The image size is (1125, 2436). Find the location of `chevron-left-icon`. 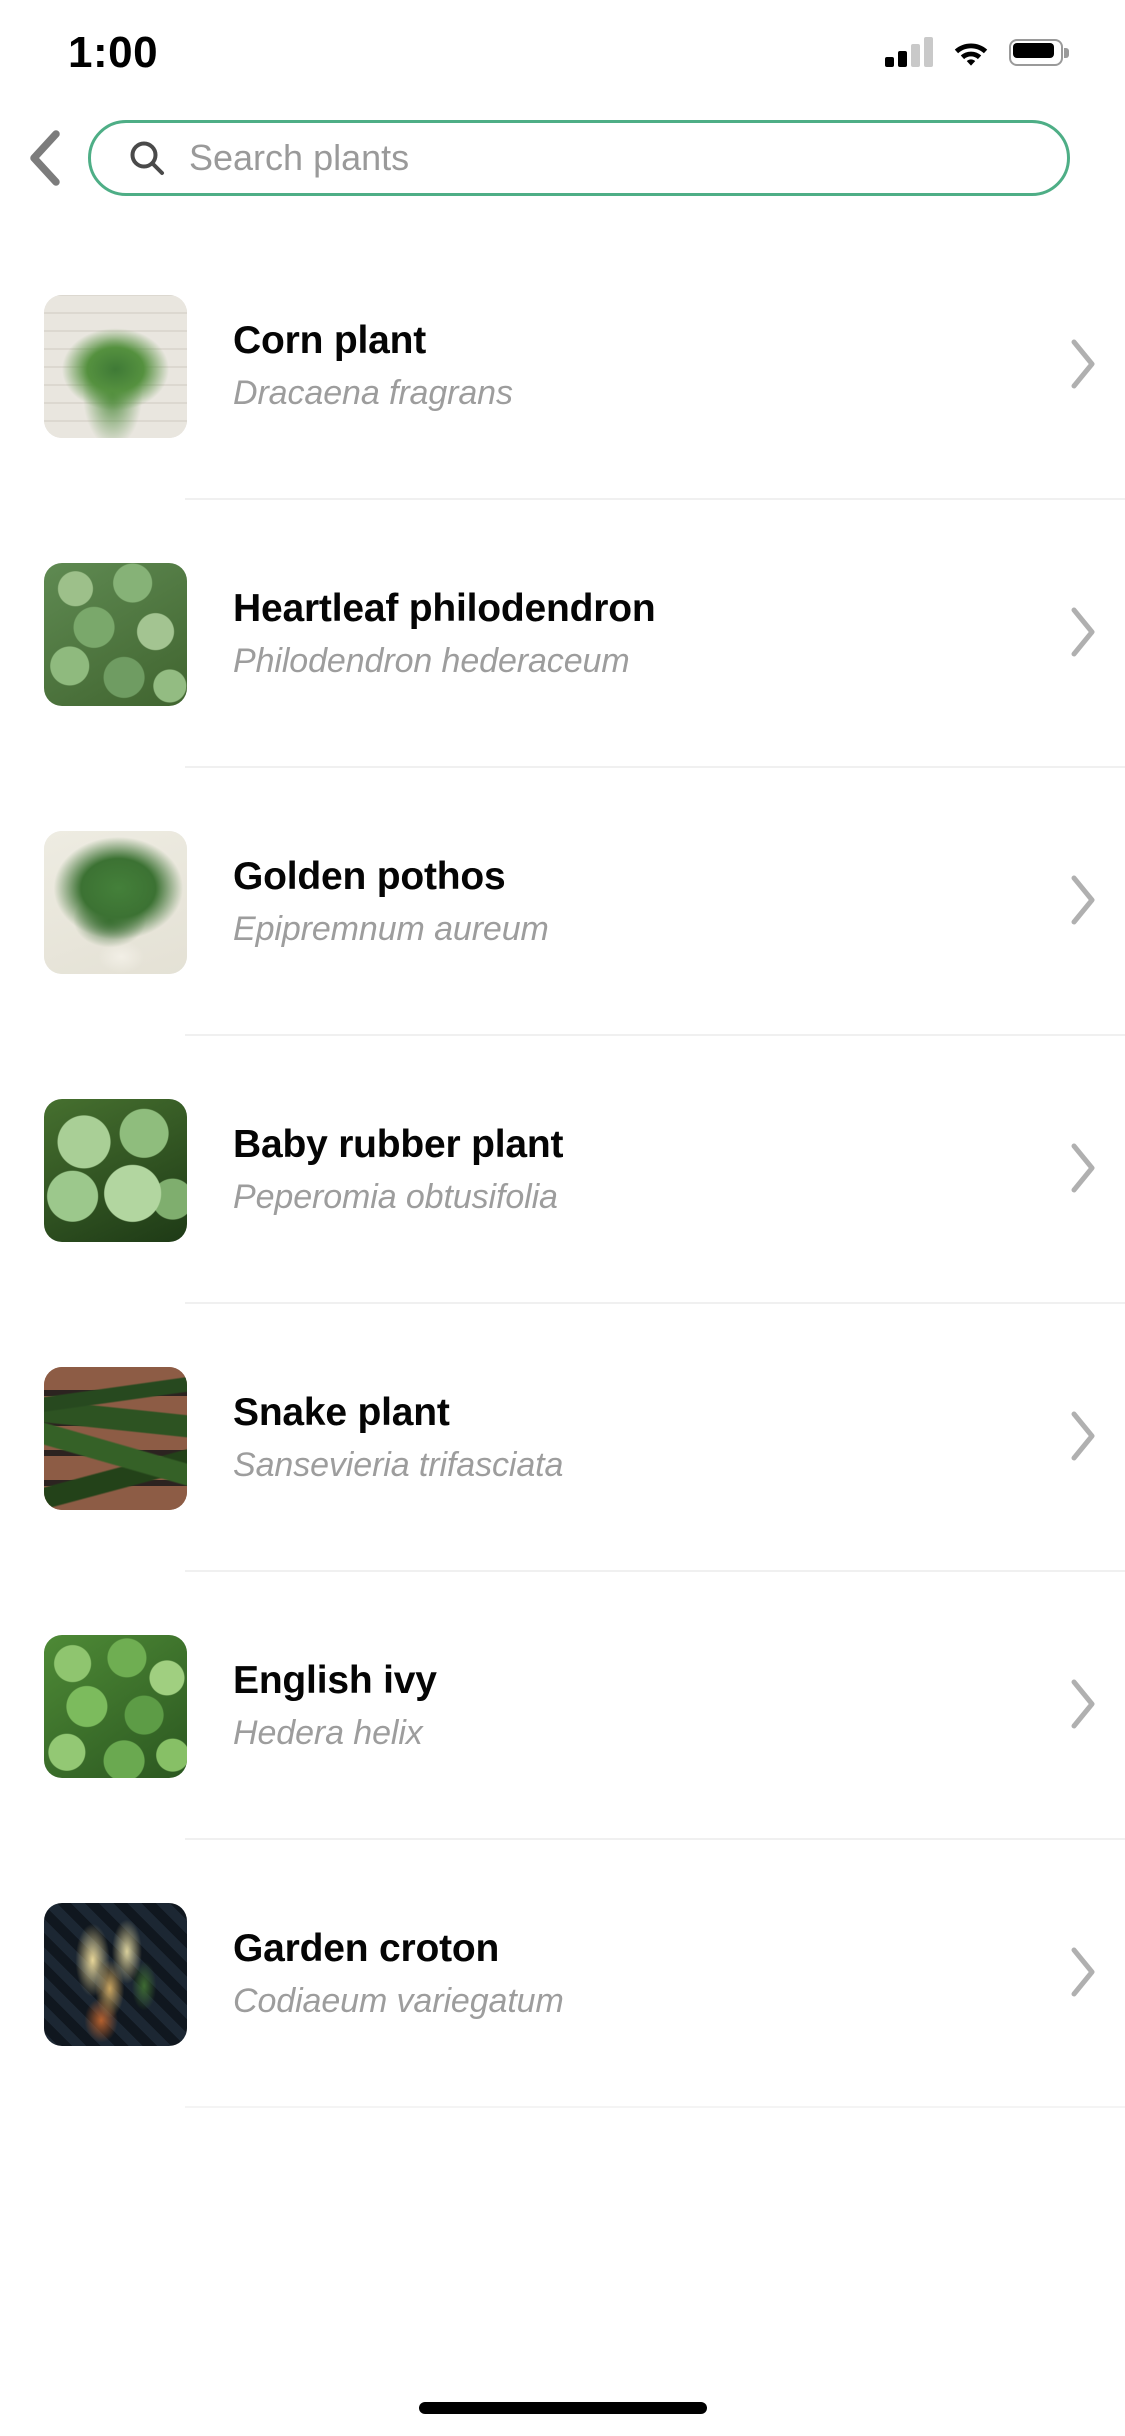

chevron-left-icon is located at coordinates (44, 158).